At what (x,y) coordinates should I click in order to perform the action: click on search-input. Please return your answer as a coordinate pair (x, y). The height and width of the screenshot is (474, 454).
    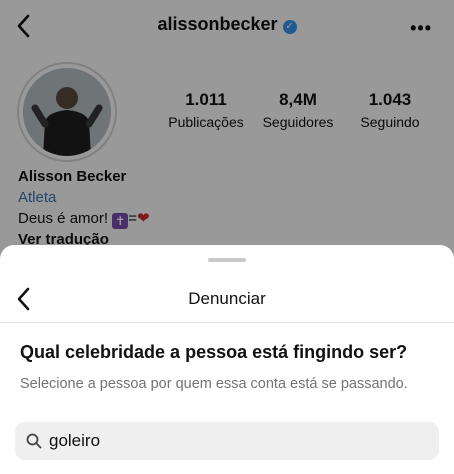
    Looking at the image, I should click on (239, 441).